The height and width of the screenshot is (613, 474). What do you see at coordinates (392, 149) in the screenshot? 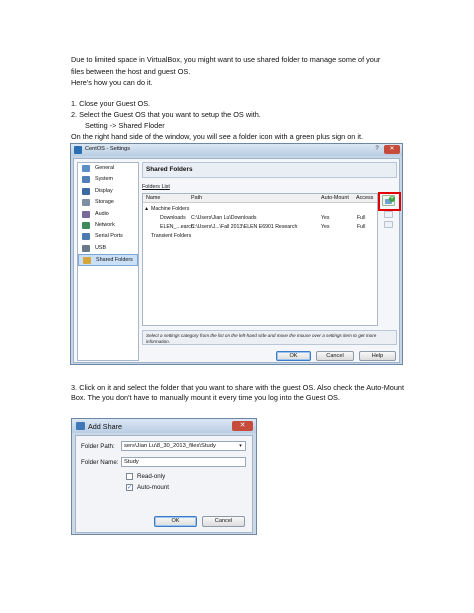
I see `close-window-button: ✕` at bounding box center [392, 149].